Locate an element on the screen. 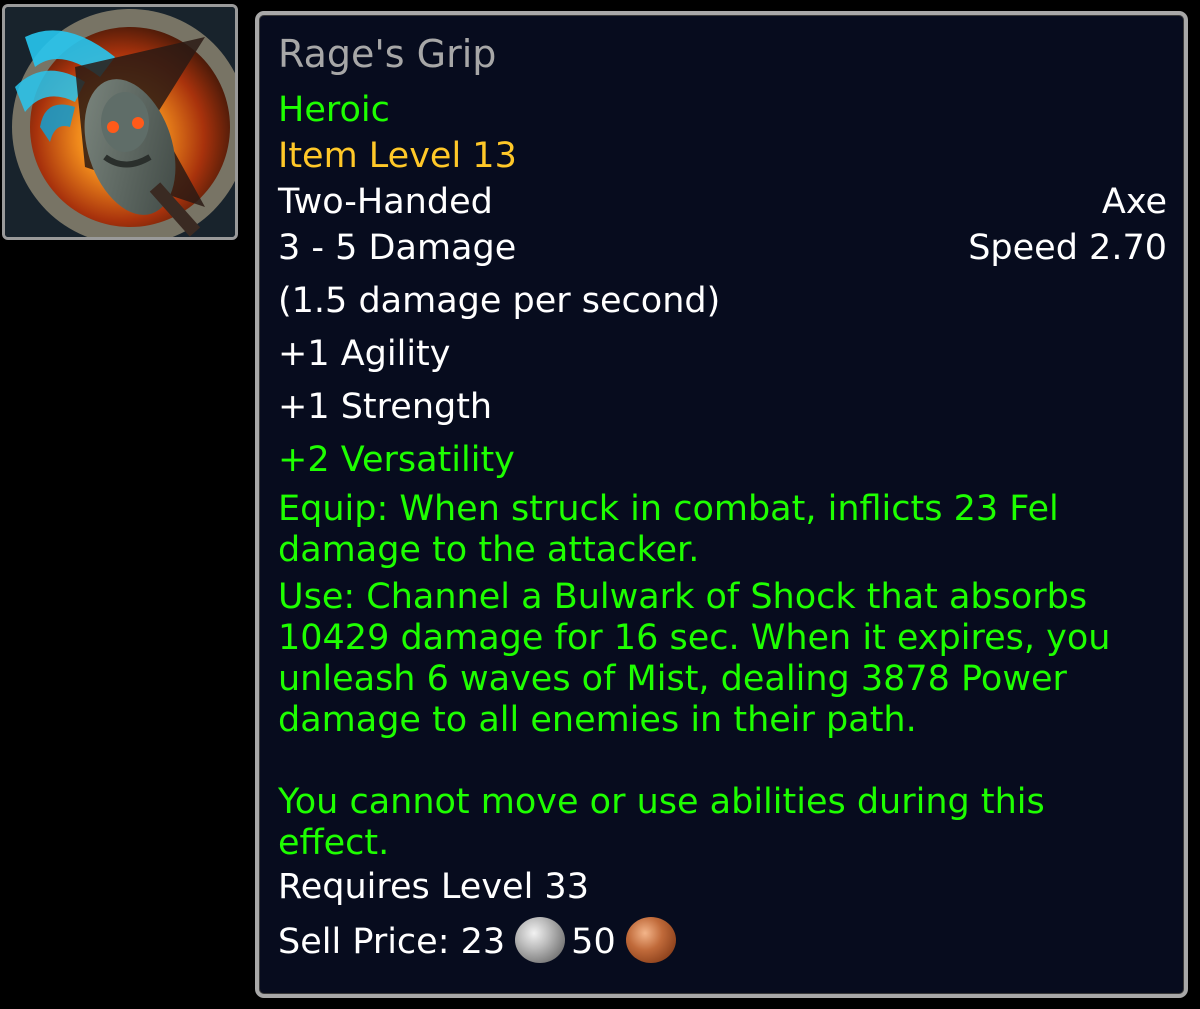 The image size is (1200, 1009). axe-item-icon is located at coordinates (120, 122).